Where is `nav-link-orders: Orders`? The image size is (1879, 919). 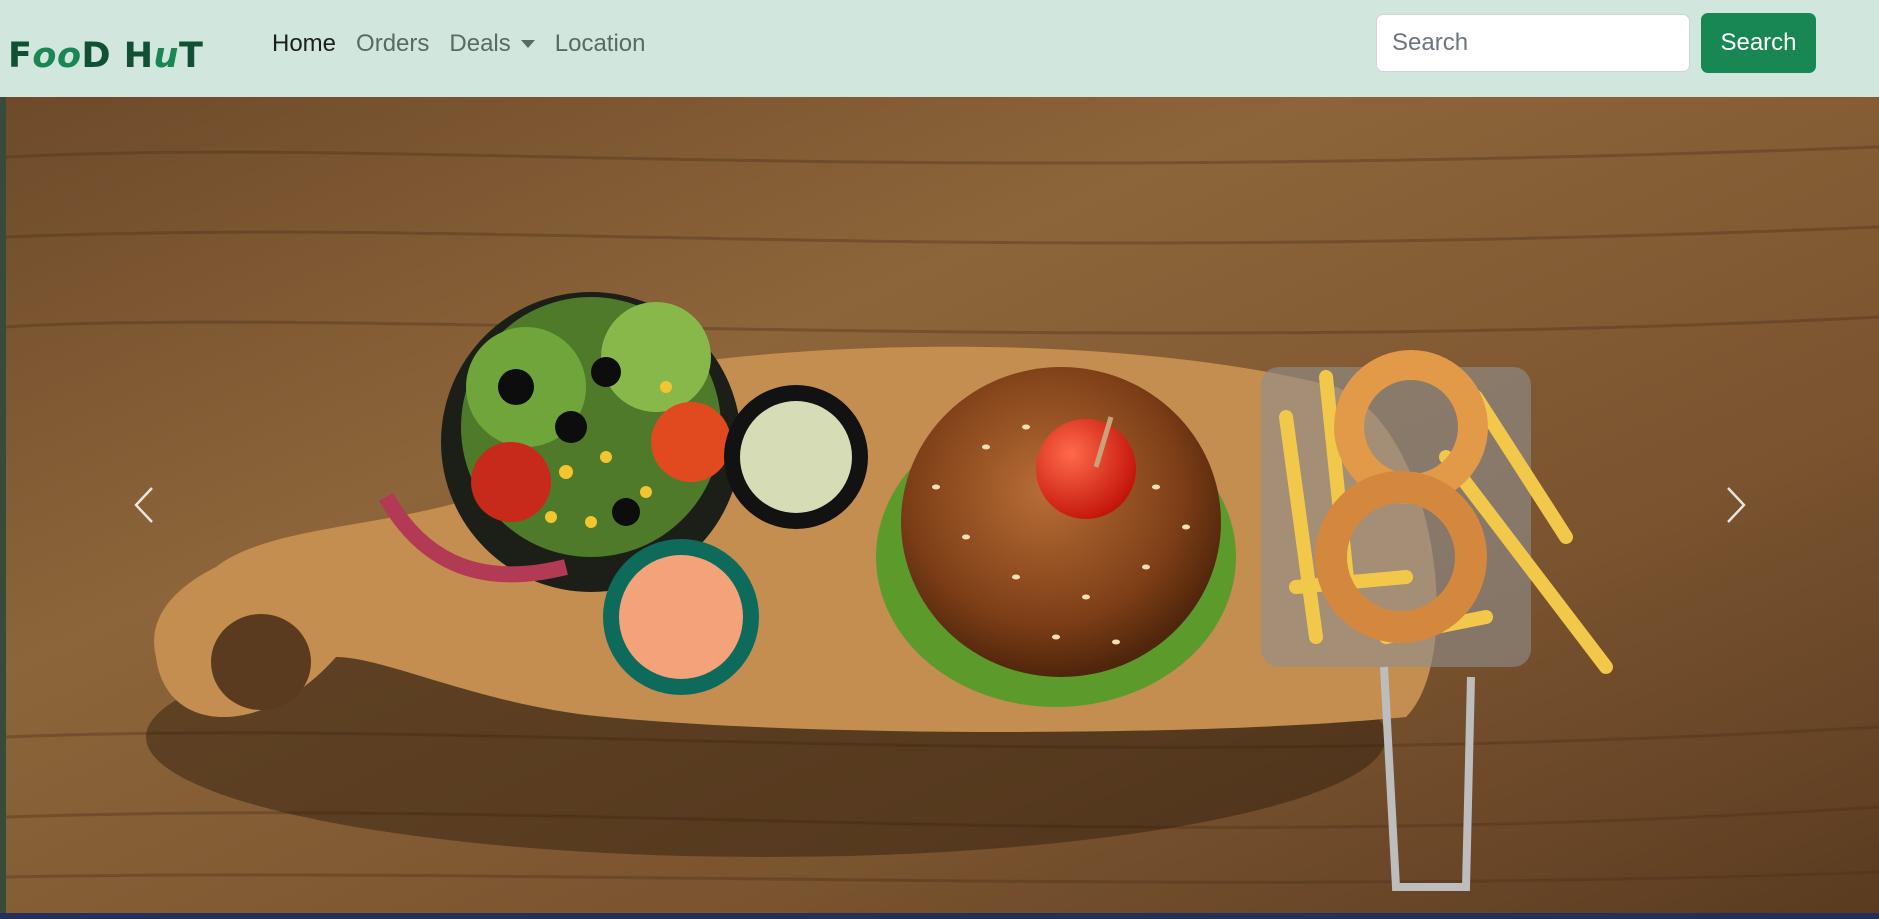 nav-link-orders: Orders is located at coordinates (392, 44).